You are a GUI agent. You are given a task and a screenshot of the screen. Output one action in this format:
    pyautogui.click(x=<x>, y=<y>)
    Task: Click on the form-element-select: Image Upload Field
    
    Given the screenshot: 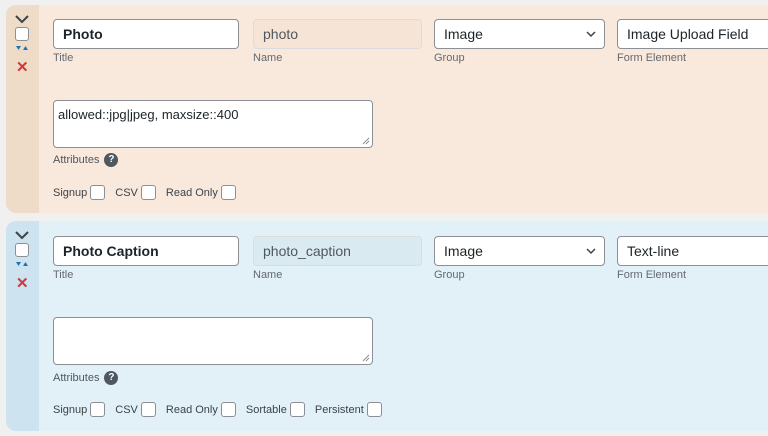 What is the action you would take?
    pyautogui.click(x=692, y=34)
    